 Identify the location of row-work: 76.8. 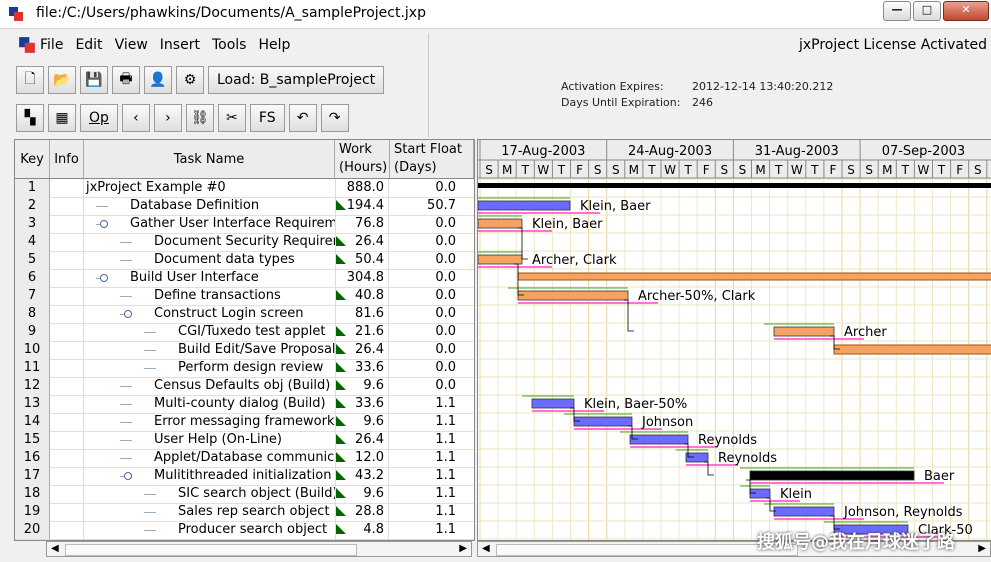
(362, 224).